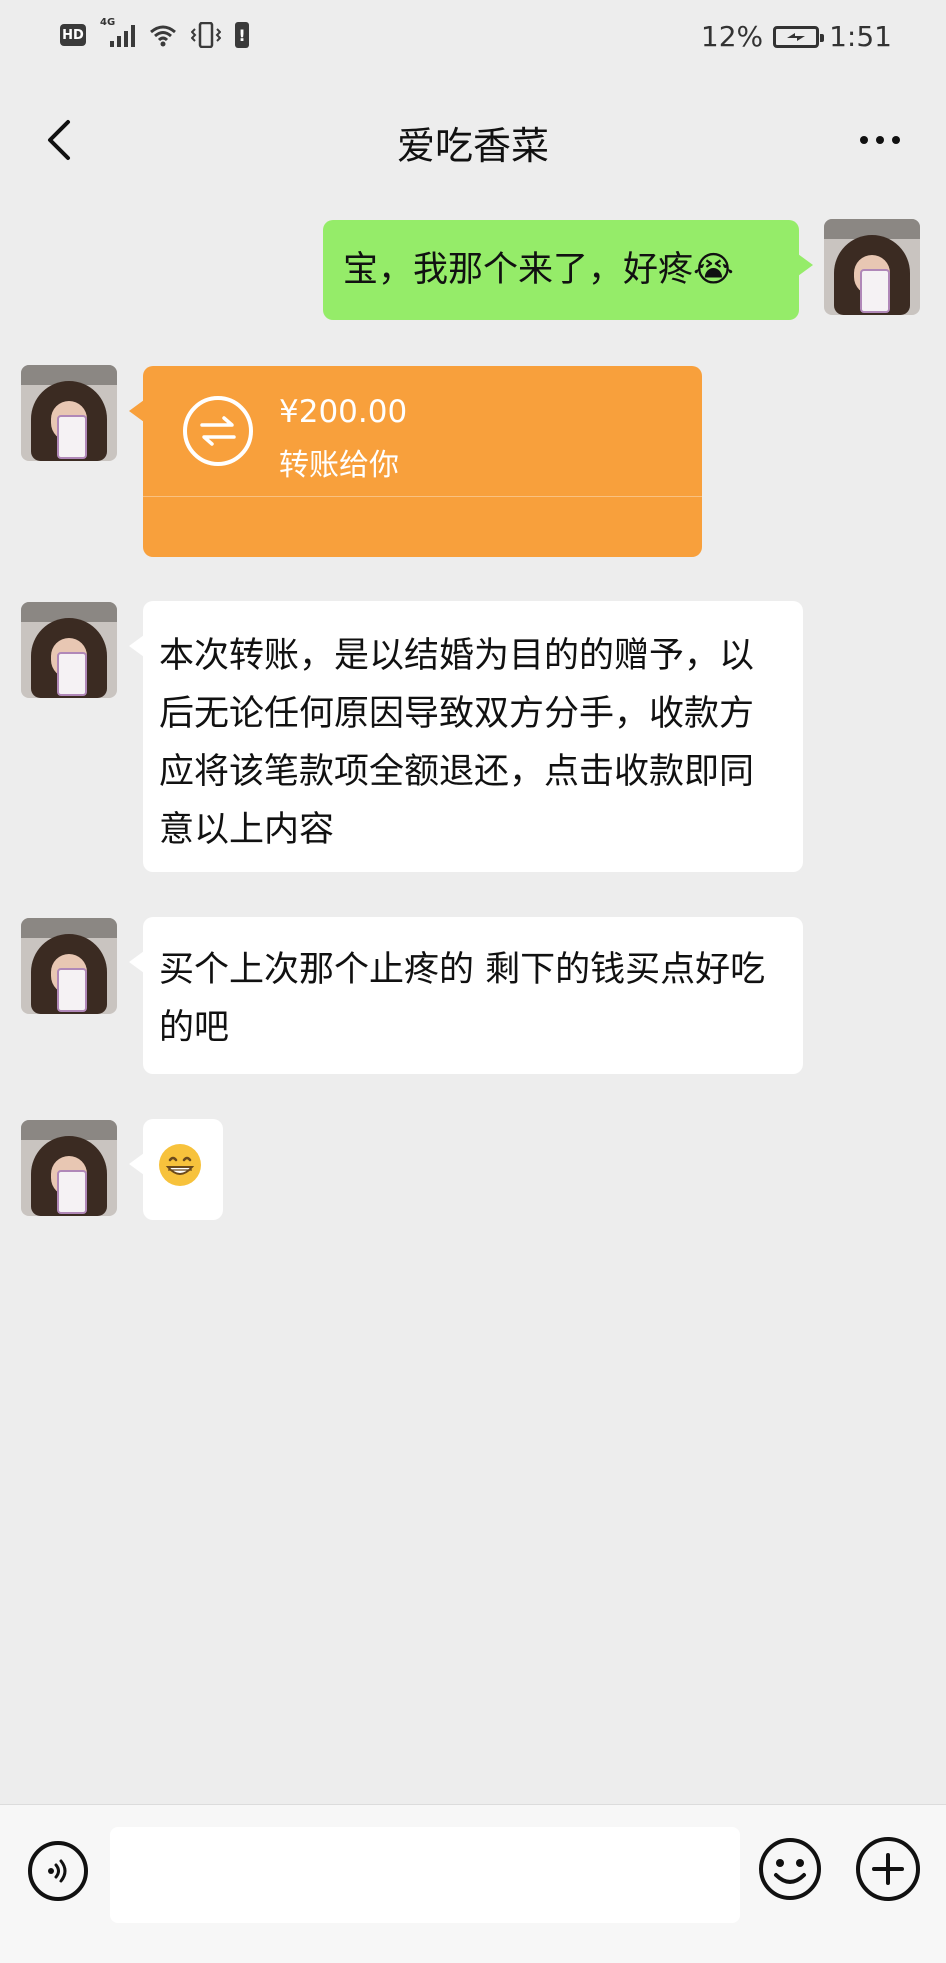  I want to click on voice-input-button, so click(58, 1871).